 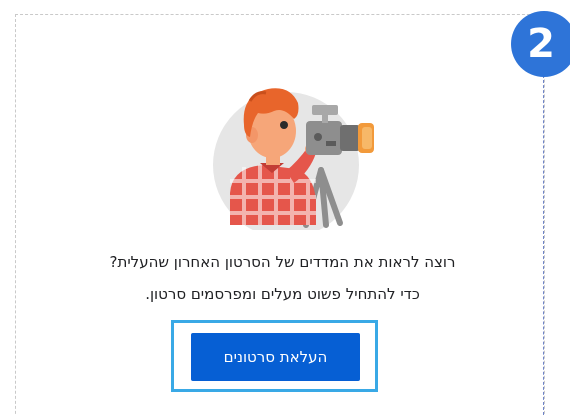 What do you see at coordinates (293, 159) in the screenshot?
I see `videographer-illustration-icon` at bounding box center [293, 159].